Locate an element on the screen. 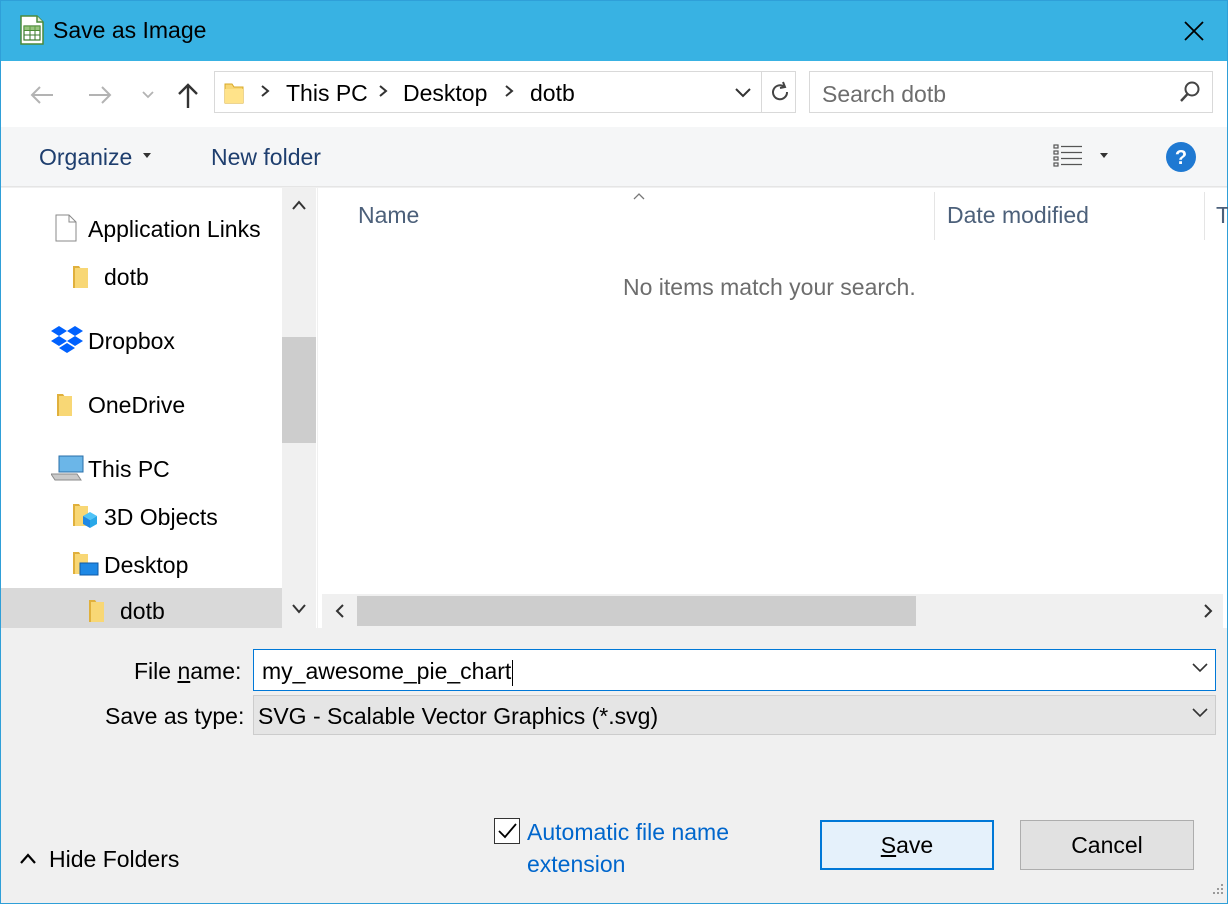  sidebar-item-this-pc: This PC is located at coordinates (141, 469).